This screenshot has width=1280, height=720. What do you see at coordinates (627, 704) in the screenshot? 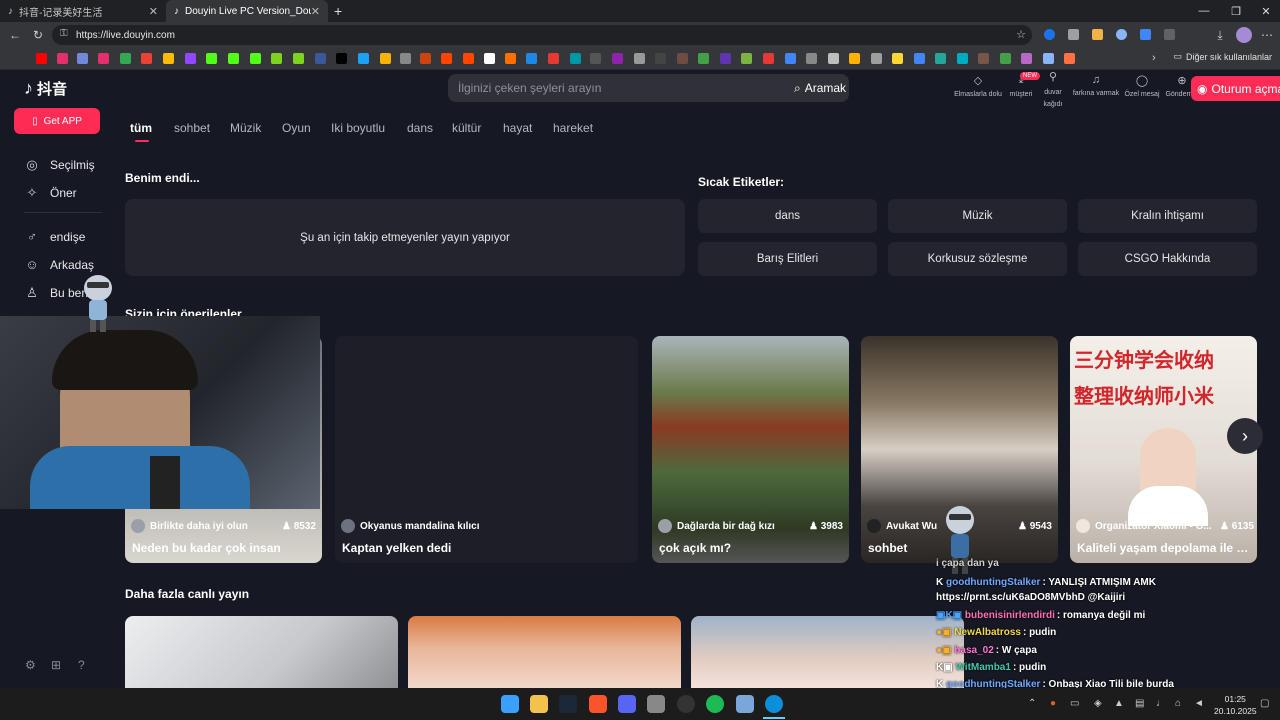
I see `discord-icon` at bounding box center [627, 704].